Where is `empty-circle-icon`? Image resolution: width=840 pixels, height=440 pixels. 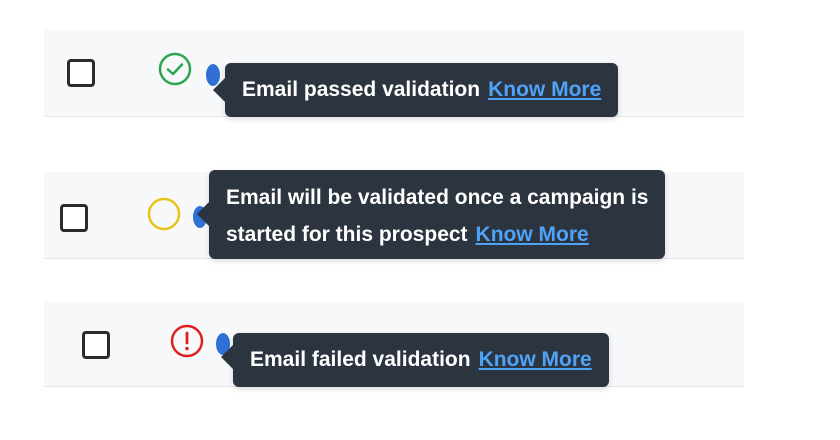
empty-circle-icon is located at coordinates (164, 214).